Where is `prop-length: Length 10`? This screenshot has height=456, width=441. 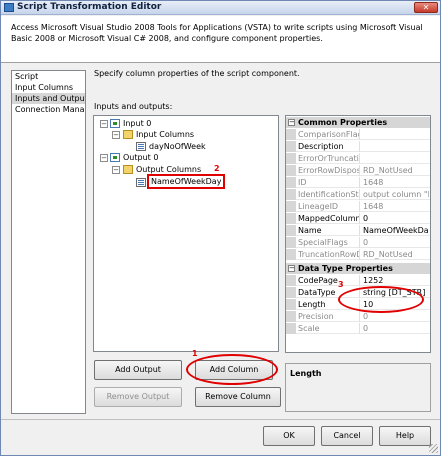
prop-length: Length 10 is located at coordinates (358, 304).